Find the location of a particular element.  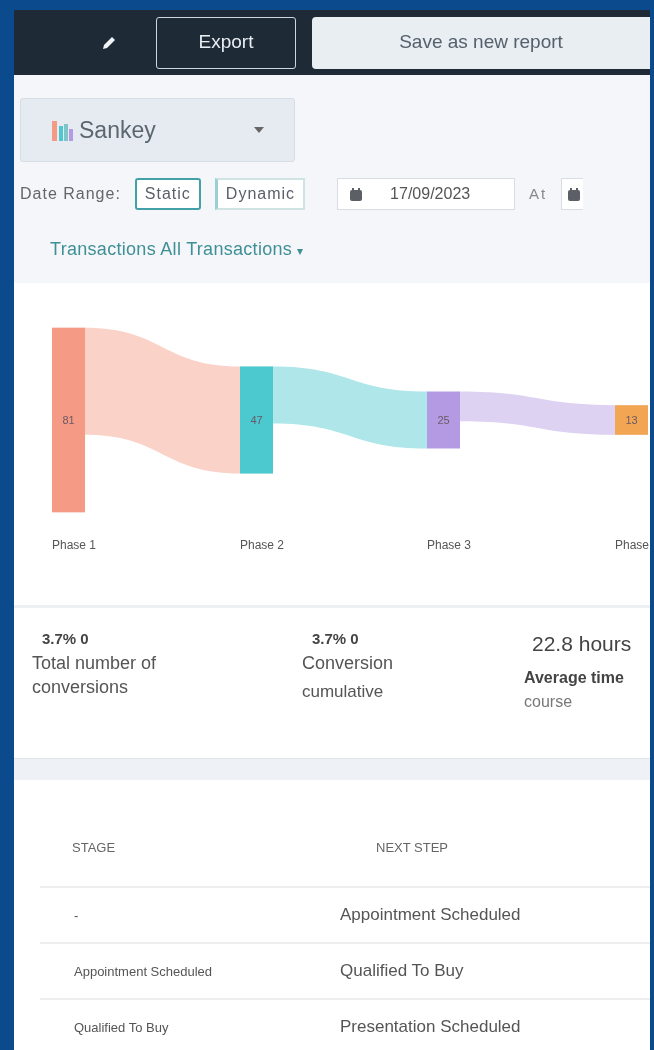

date-field: 17/09/2023 is located at coordinates (426, 194).